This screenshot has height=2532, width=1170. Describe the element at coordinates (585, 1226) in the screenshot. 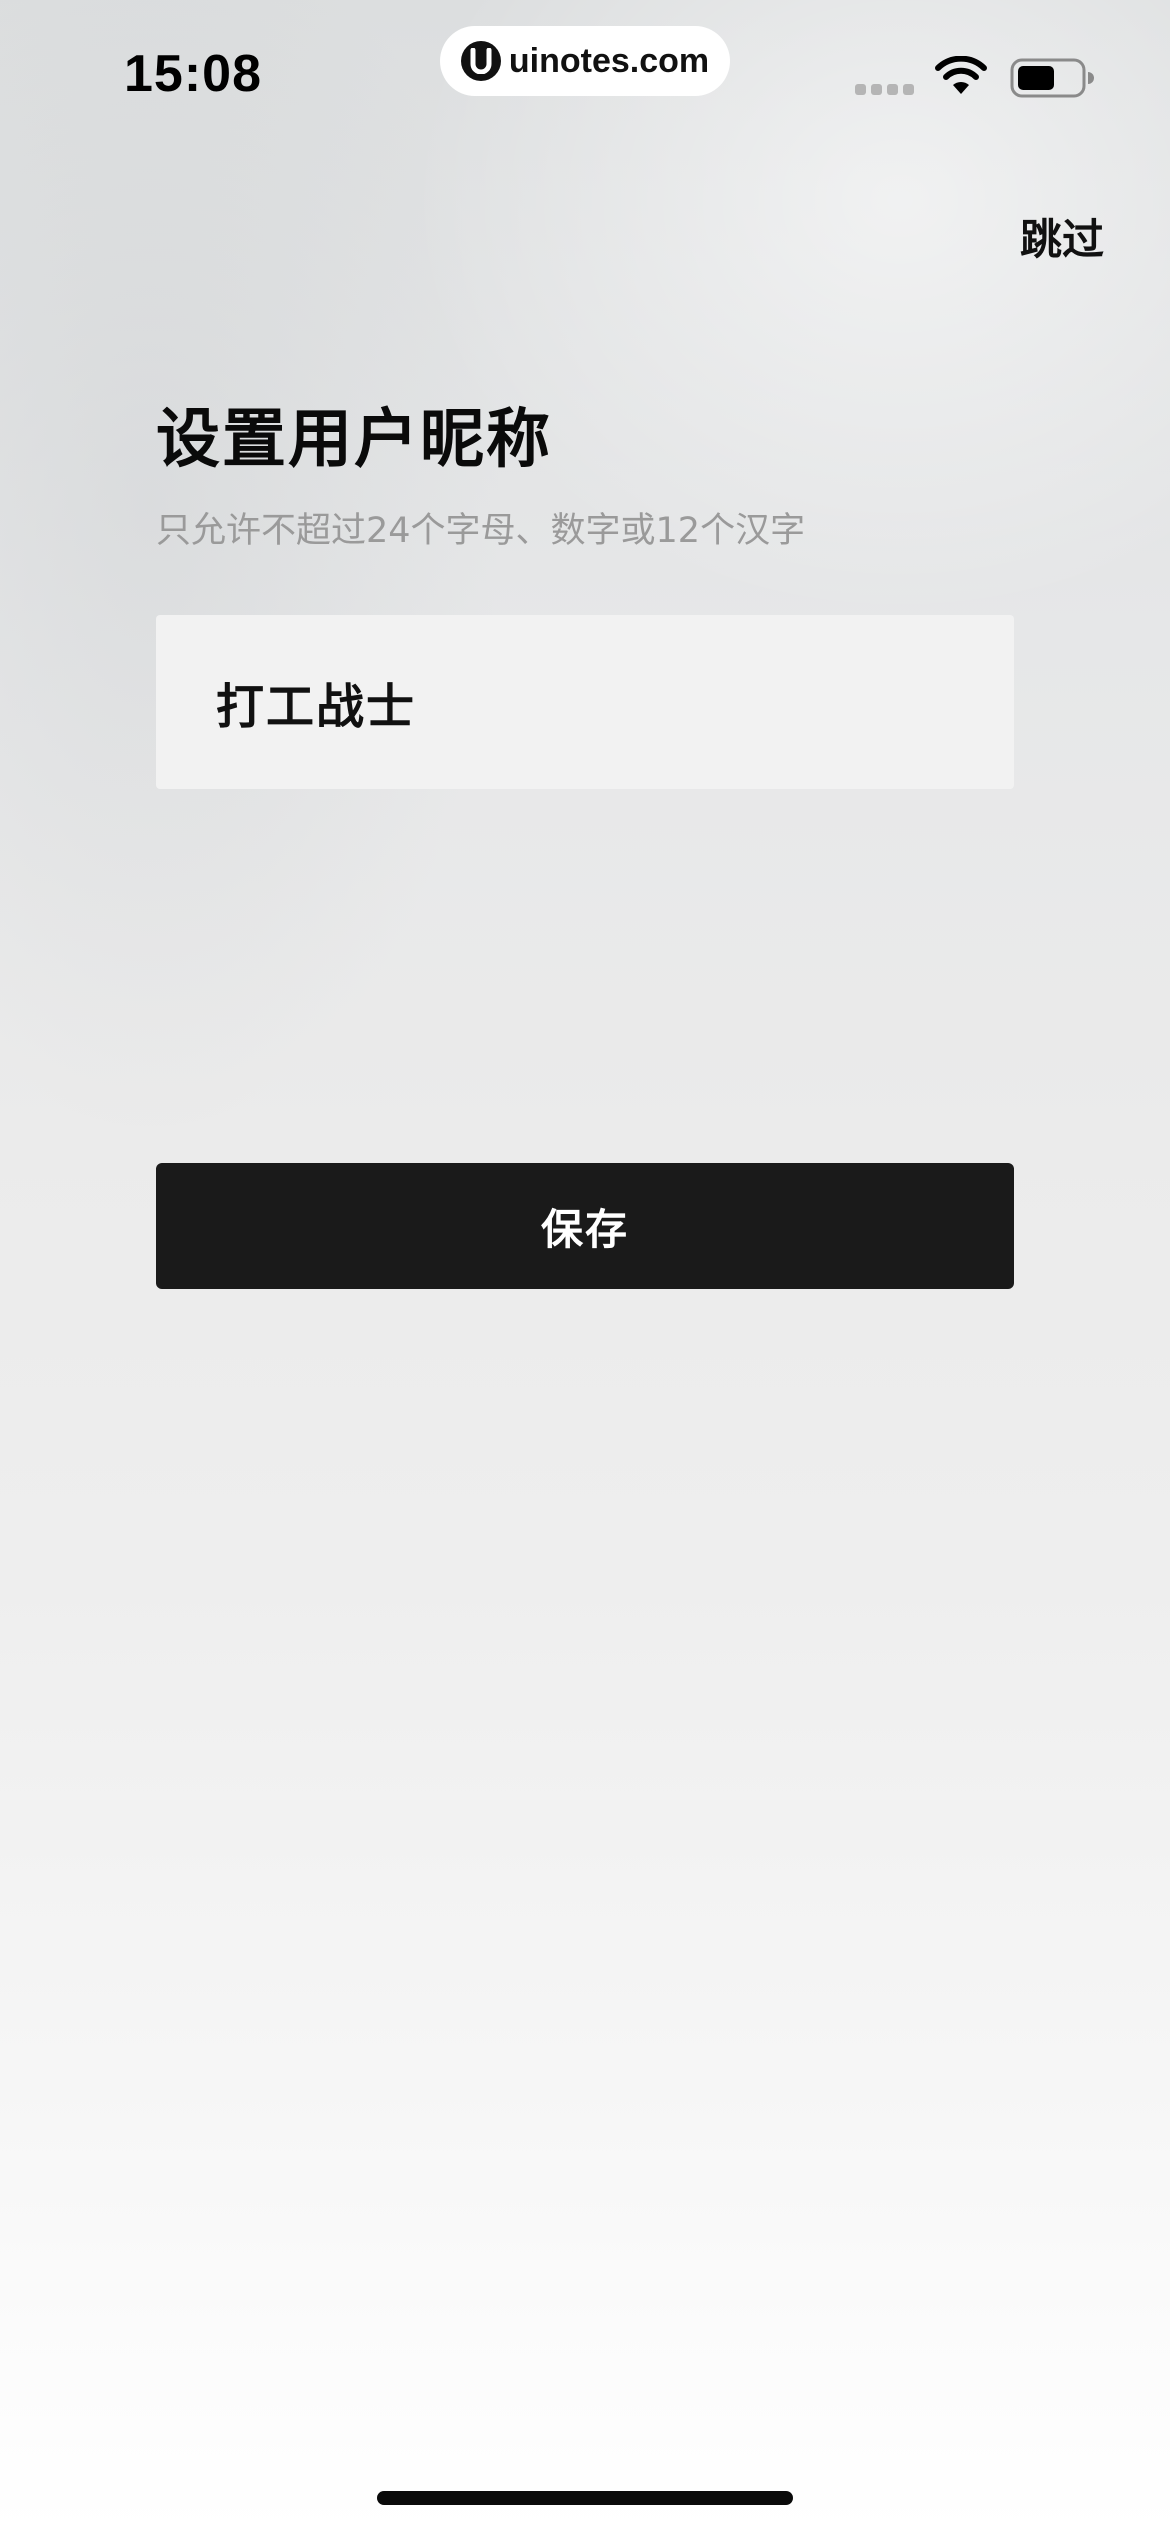

I see `save-button: 保存` at that location.